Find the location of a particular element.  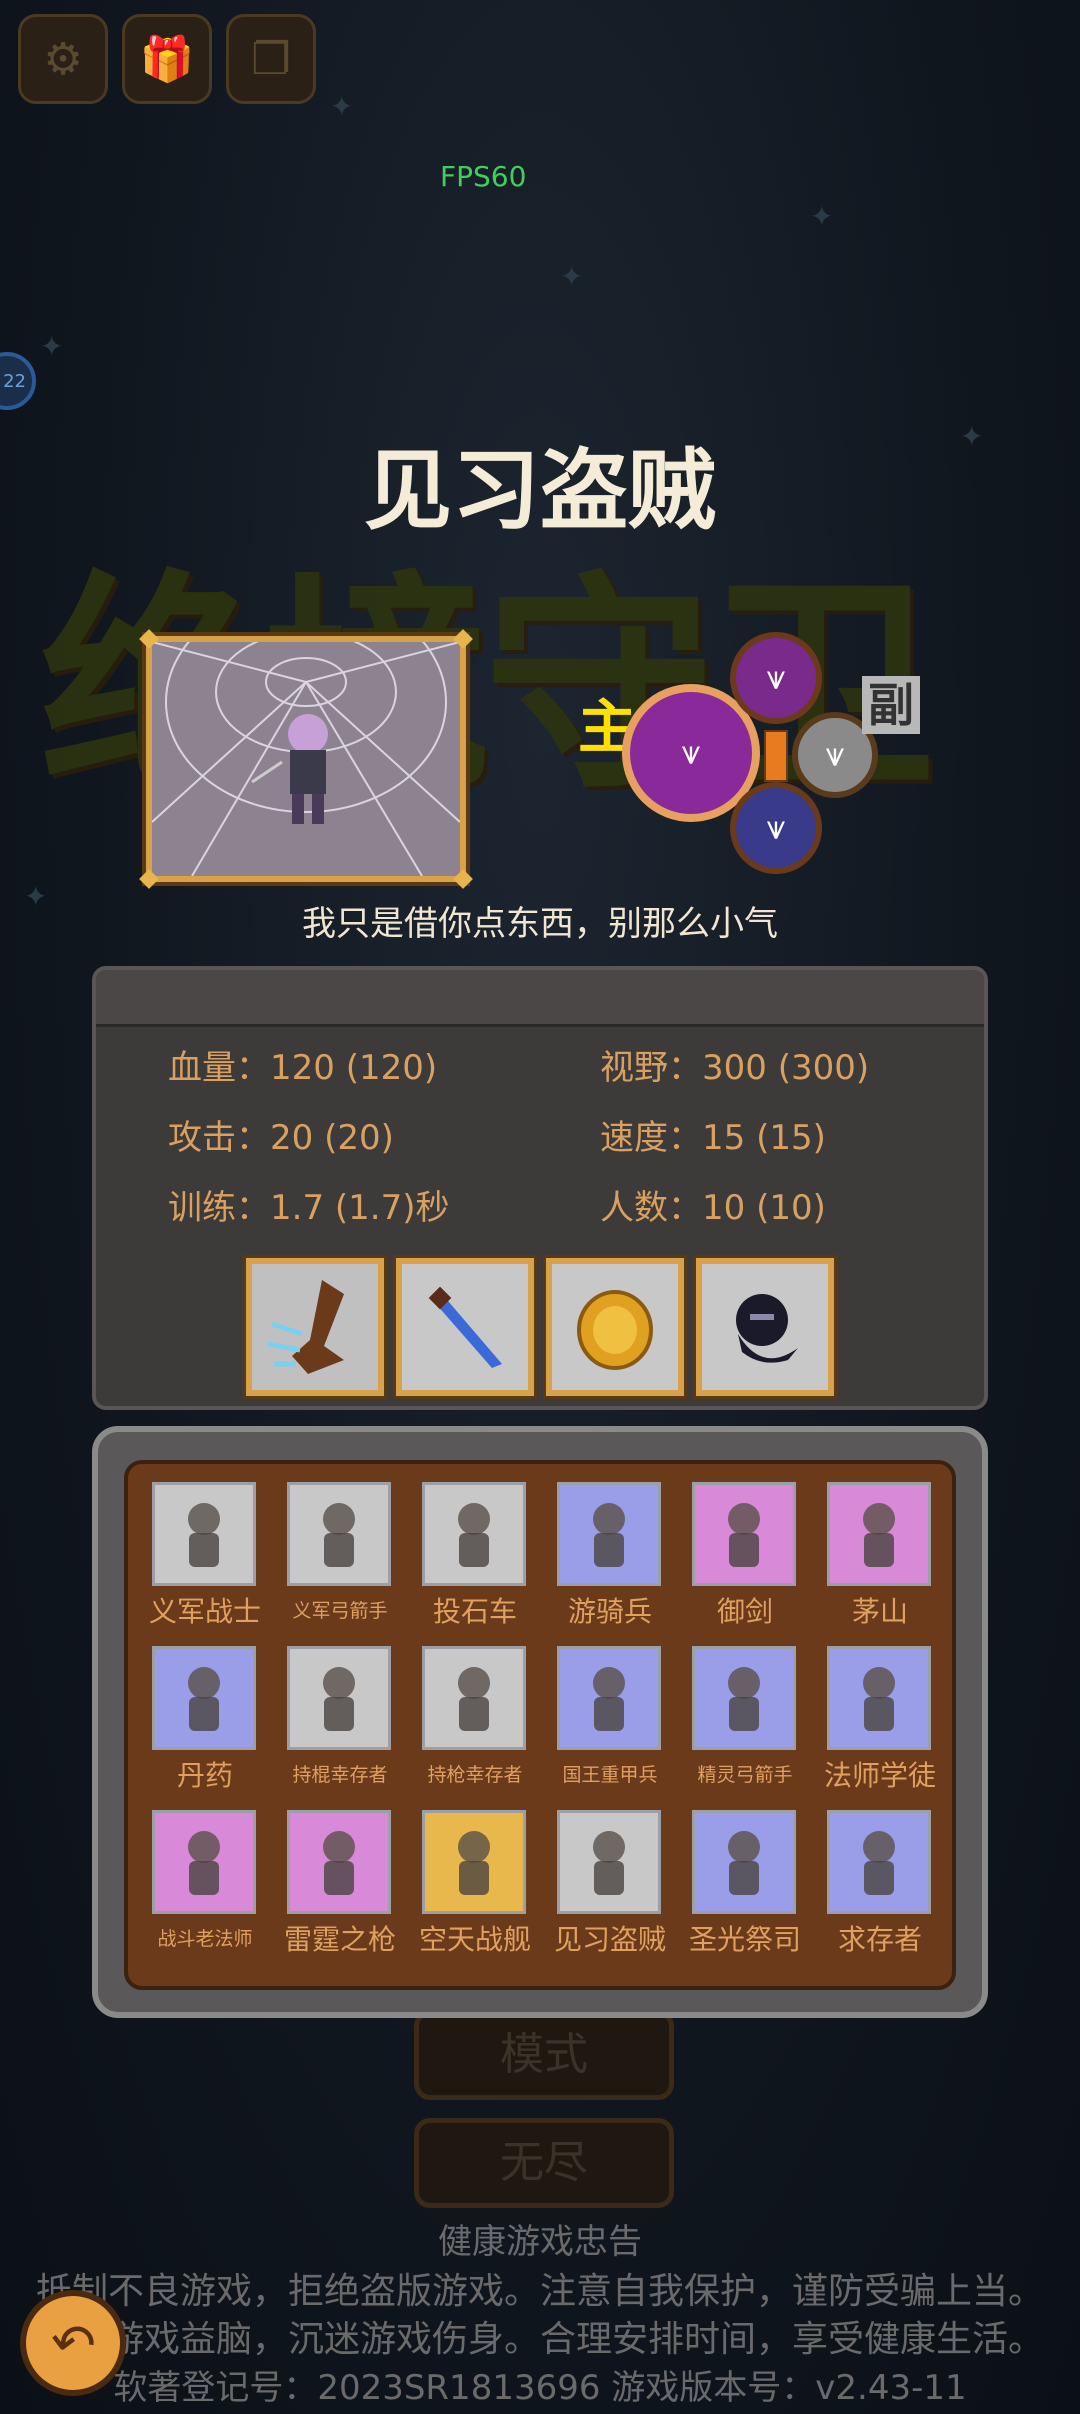

roster-unit-card: 持棍幸存者 is located at coordinates (340, 1726).